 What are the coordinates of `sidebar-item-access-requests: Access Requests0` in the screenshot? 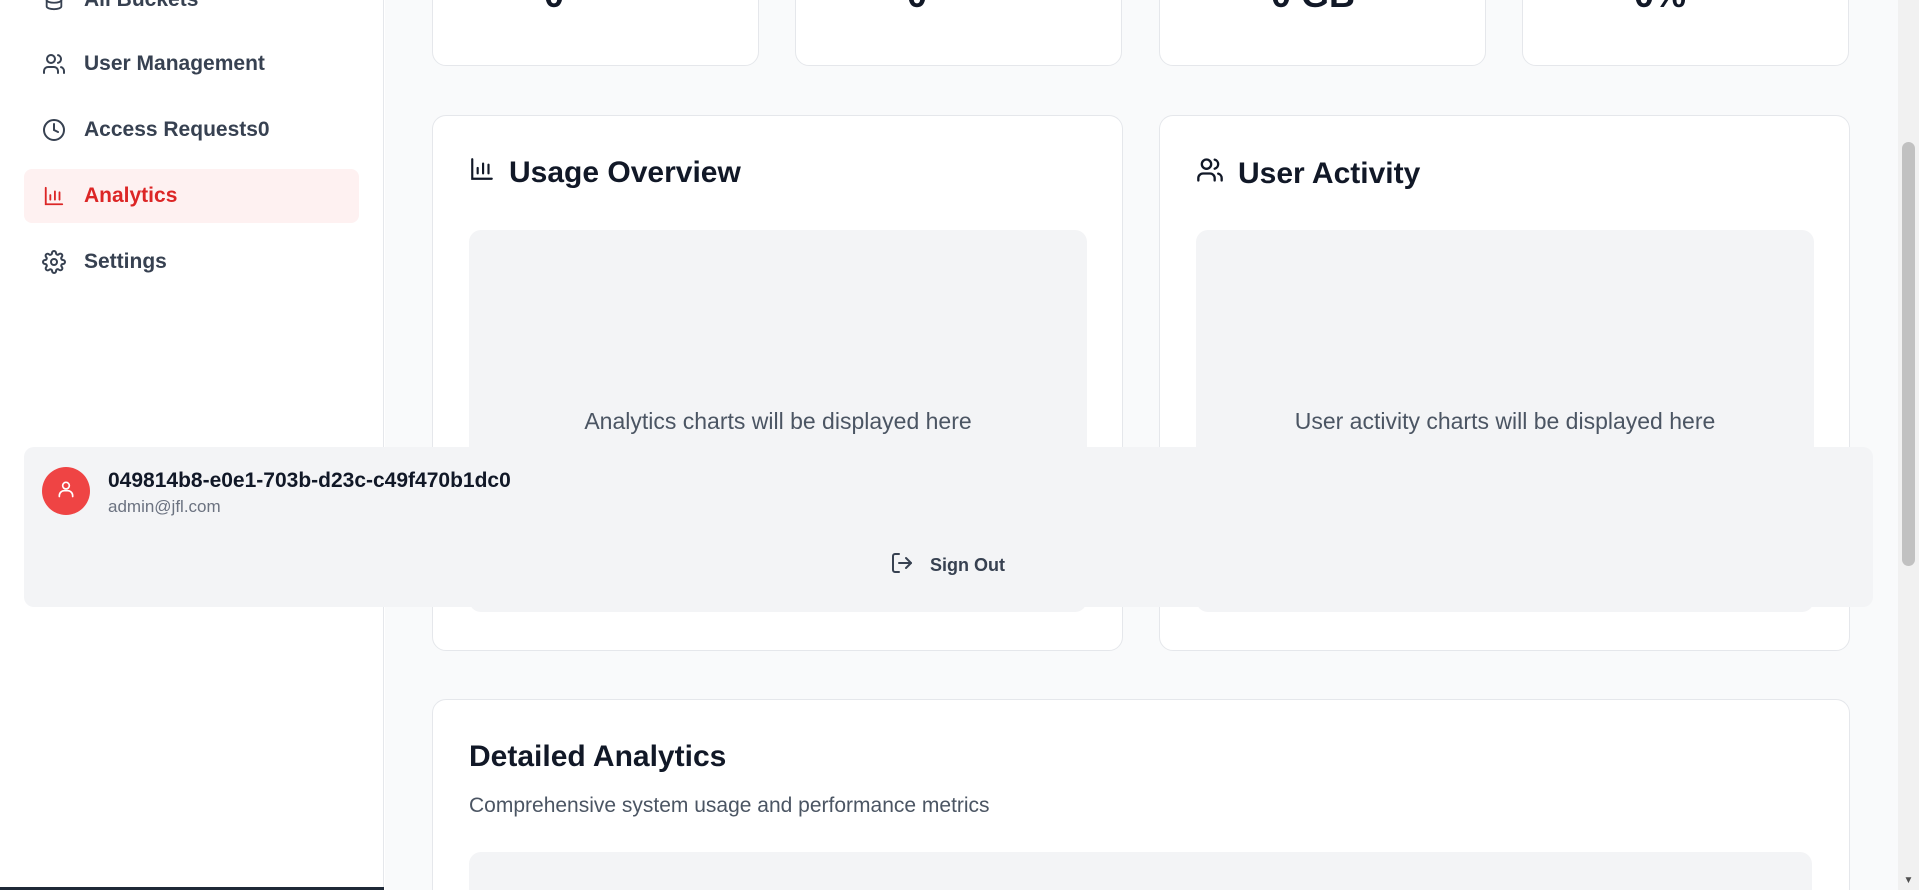 It's located at (191, 130).